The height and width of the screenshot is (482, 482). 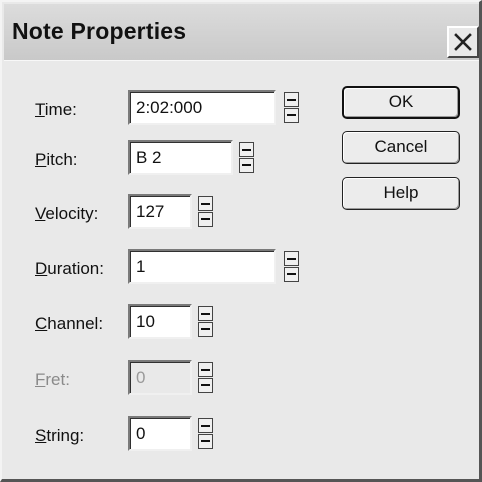 What do you see at coordinates (60, 435) in the screenshot?
I see `string-label: String:` at bounding box center [60, 435].